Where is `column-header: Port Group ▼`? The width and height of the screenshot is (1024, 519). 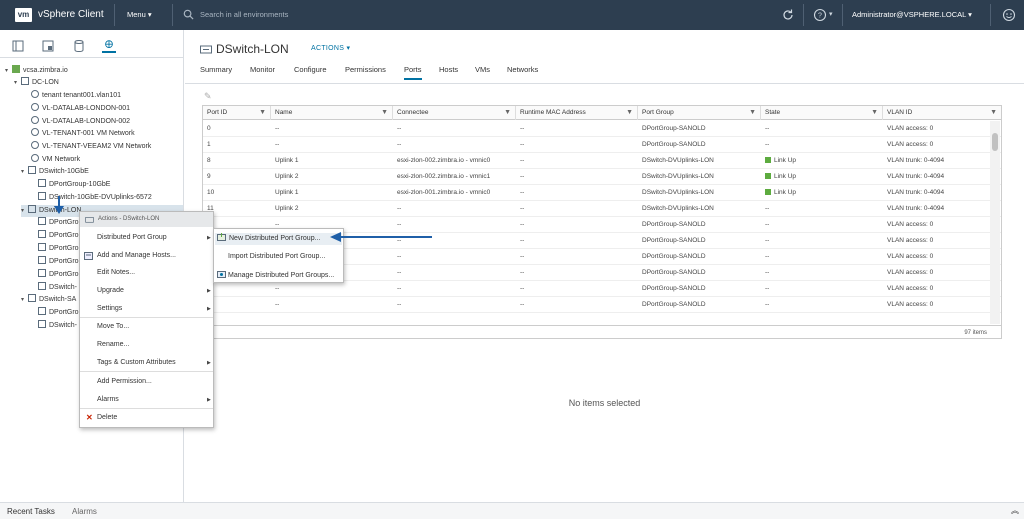
column-header: Port Group ▼ is located at coordinates (699, 113).